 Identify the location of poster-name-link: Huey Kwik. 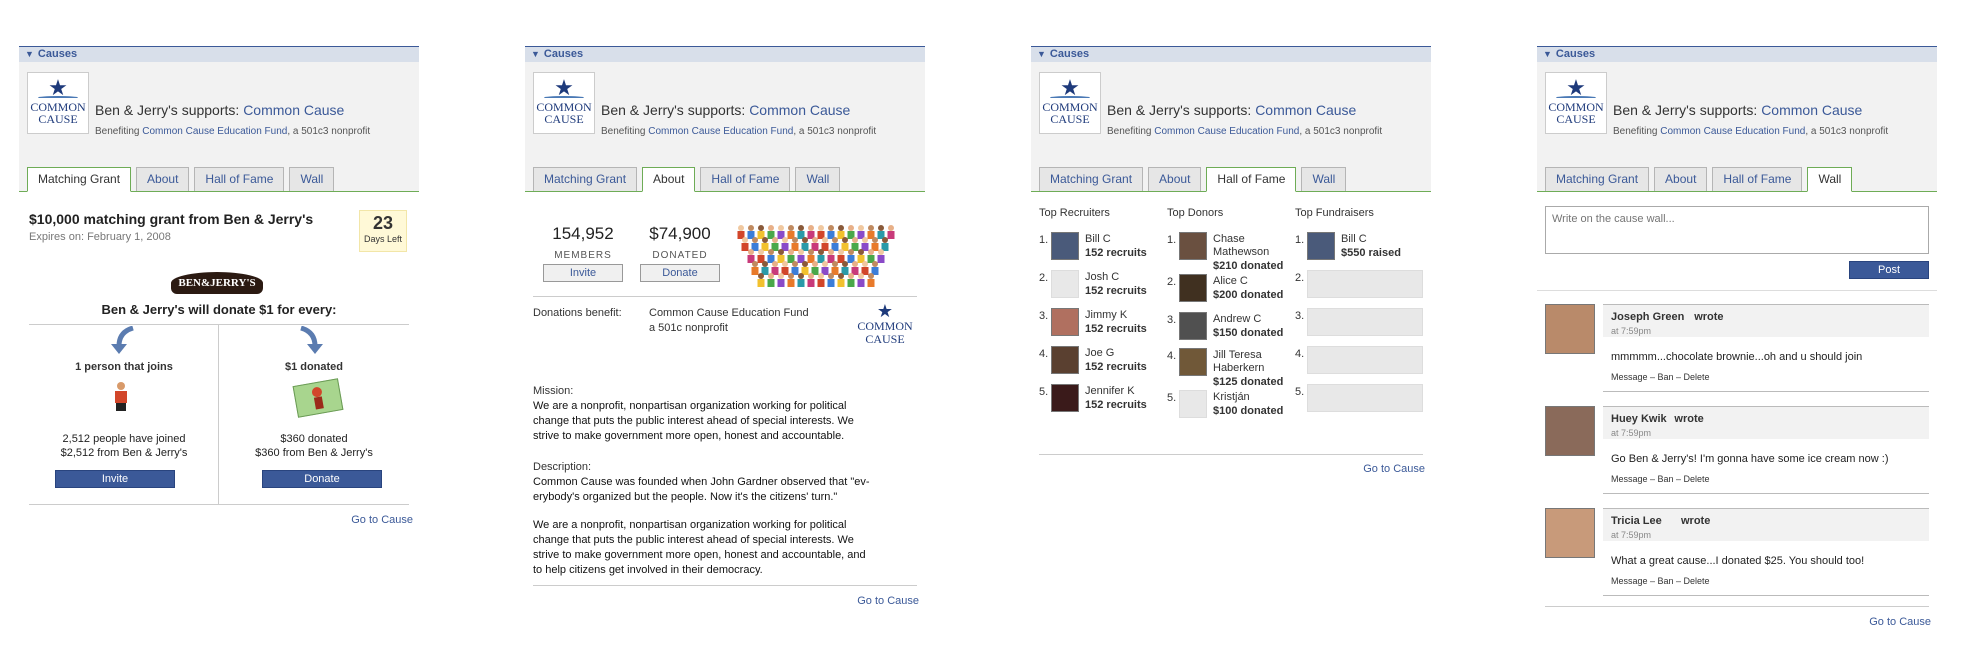
(1639, 419).